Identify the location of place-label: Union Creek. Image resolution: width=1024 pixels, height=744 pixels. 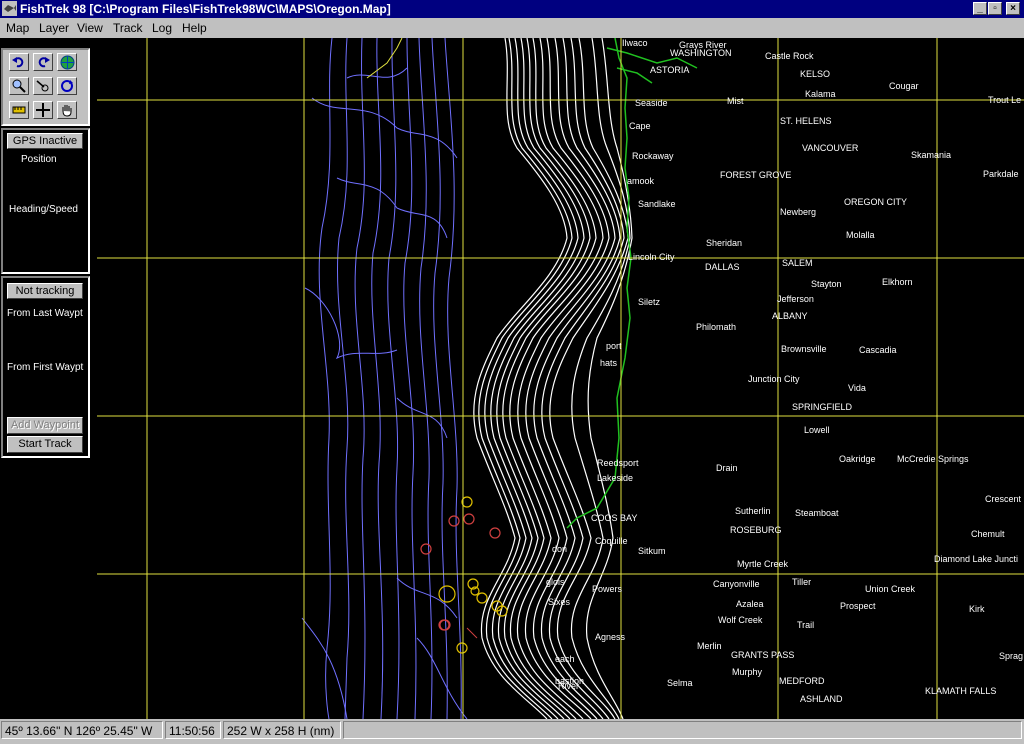
(890, 589).